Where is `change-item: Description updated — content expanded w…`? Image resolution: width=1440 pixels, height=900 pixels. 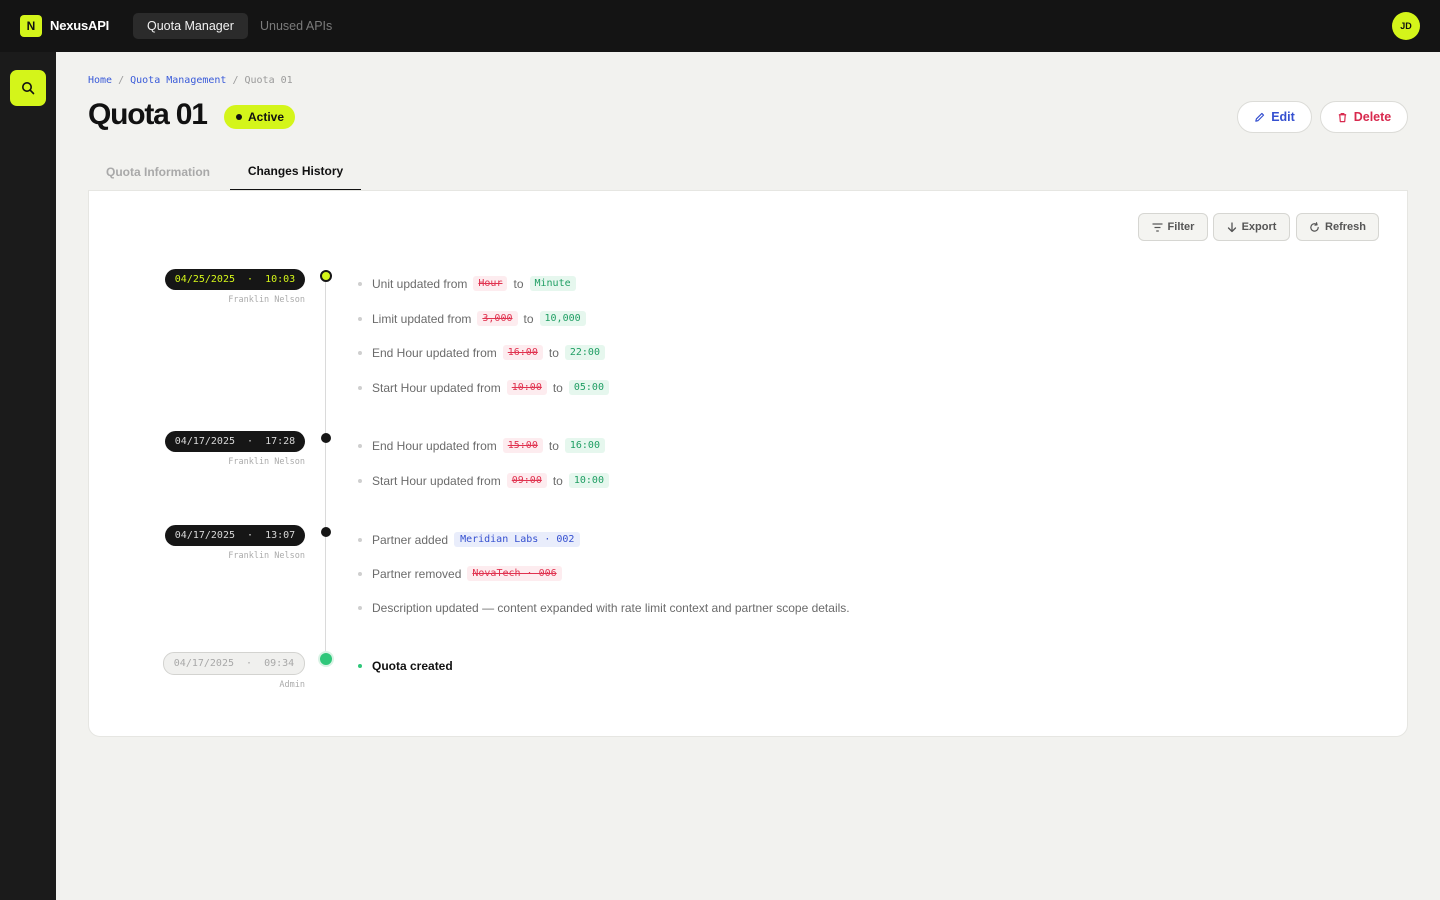 change-item: Description updated — content expanded w… is located at coordinates (604, 608).